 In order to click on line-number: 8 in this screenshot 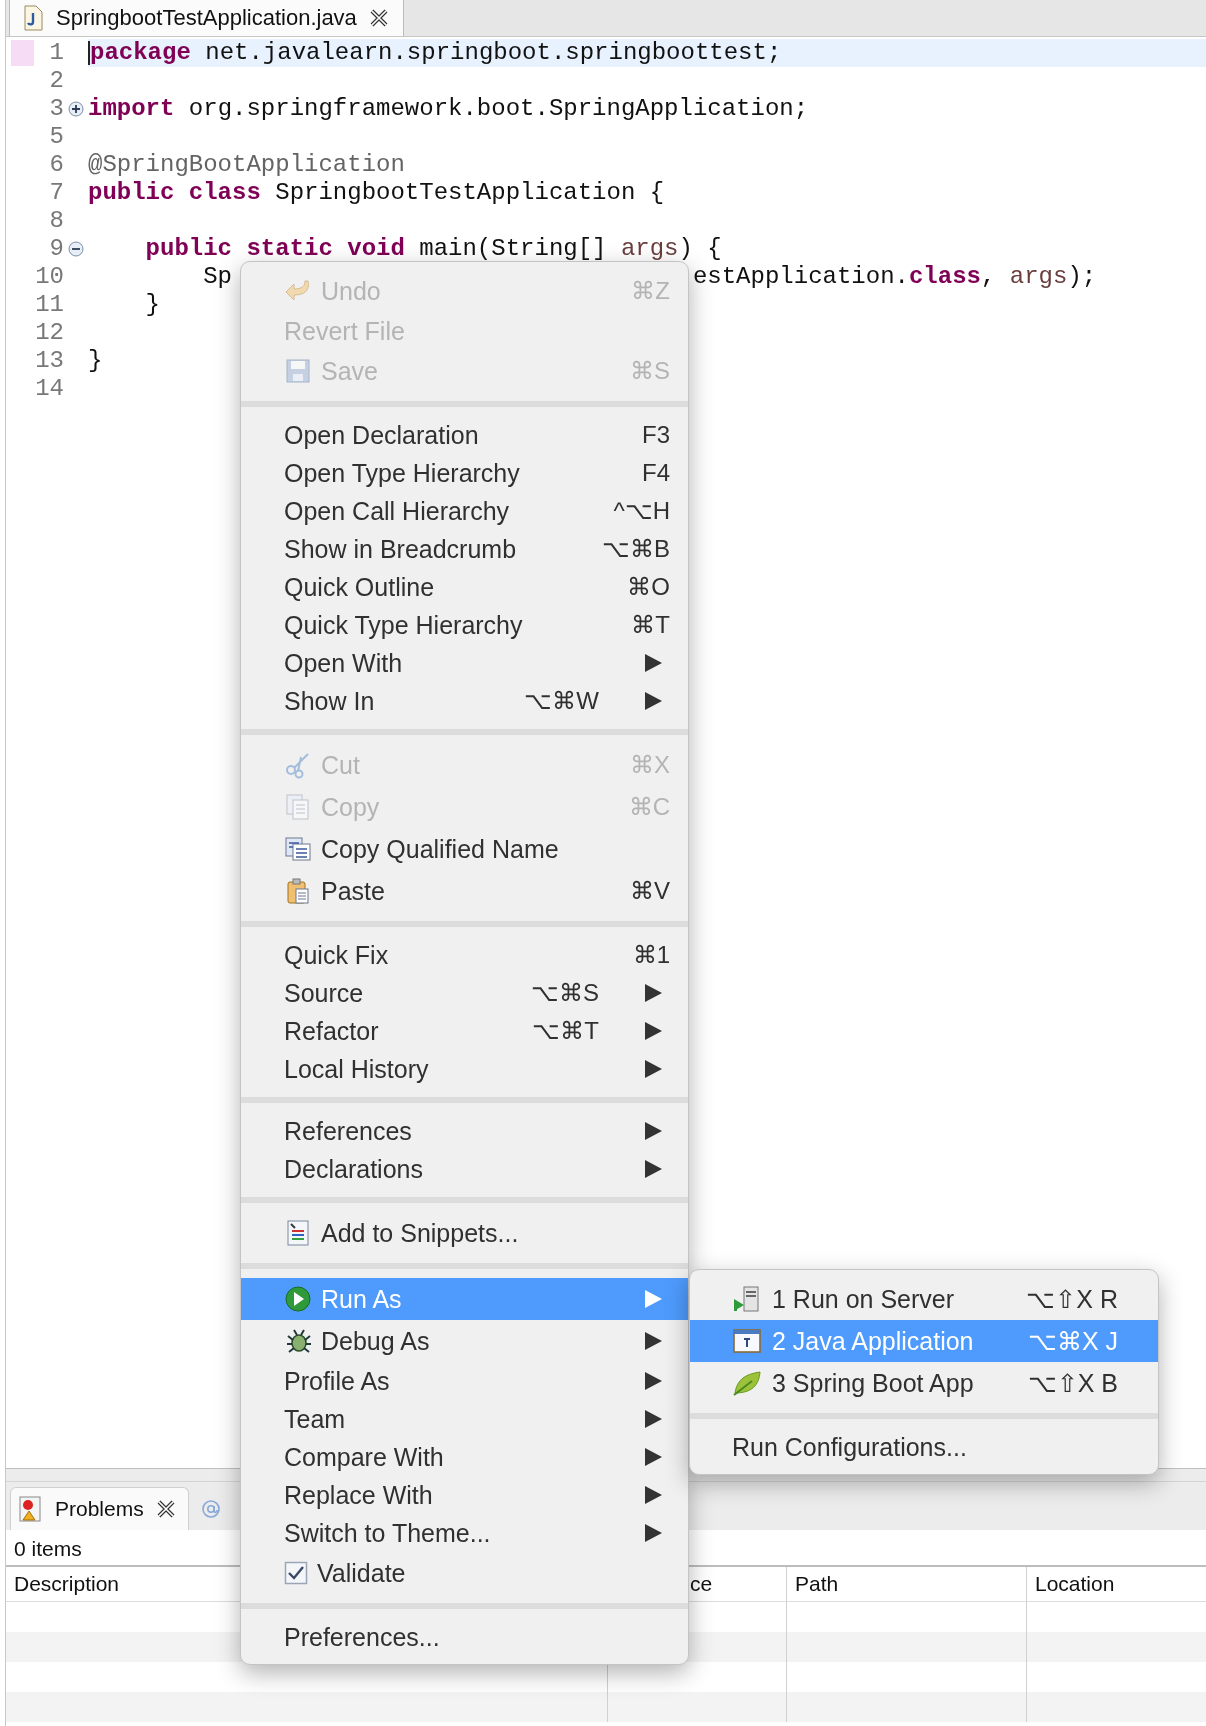, I will do `click(56, 221)`.